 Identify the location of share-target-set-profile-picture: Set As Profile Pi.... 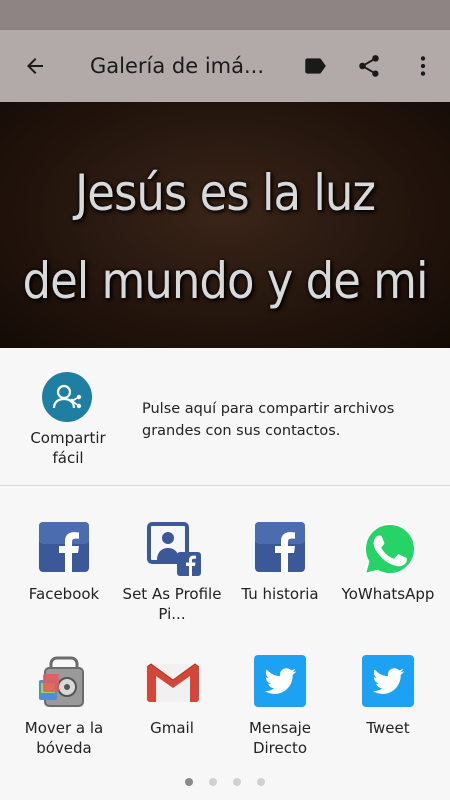
(172, 572).